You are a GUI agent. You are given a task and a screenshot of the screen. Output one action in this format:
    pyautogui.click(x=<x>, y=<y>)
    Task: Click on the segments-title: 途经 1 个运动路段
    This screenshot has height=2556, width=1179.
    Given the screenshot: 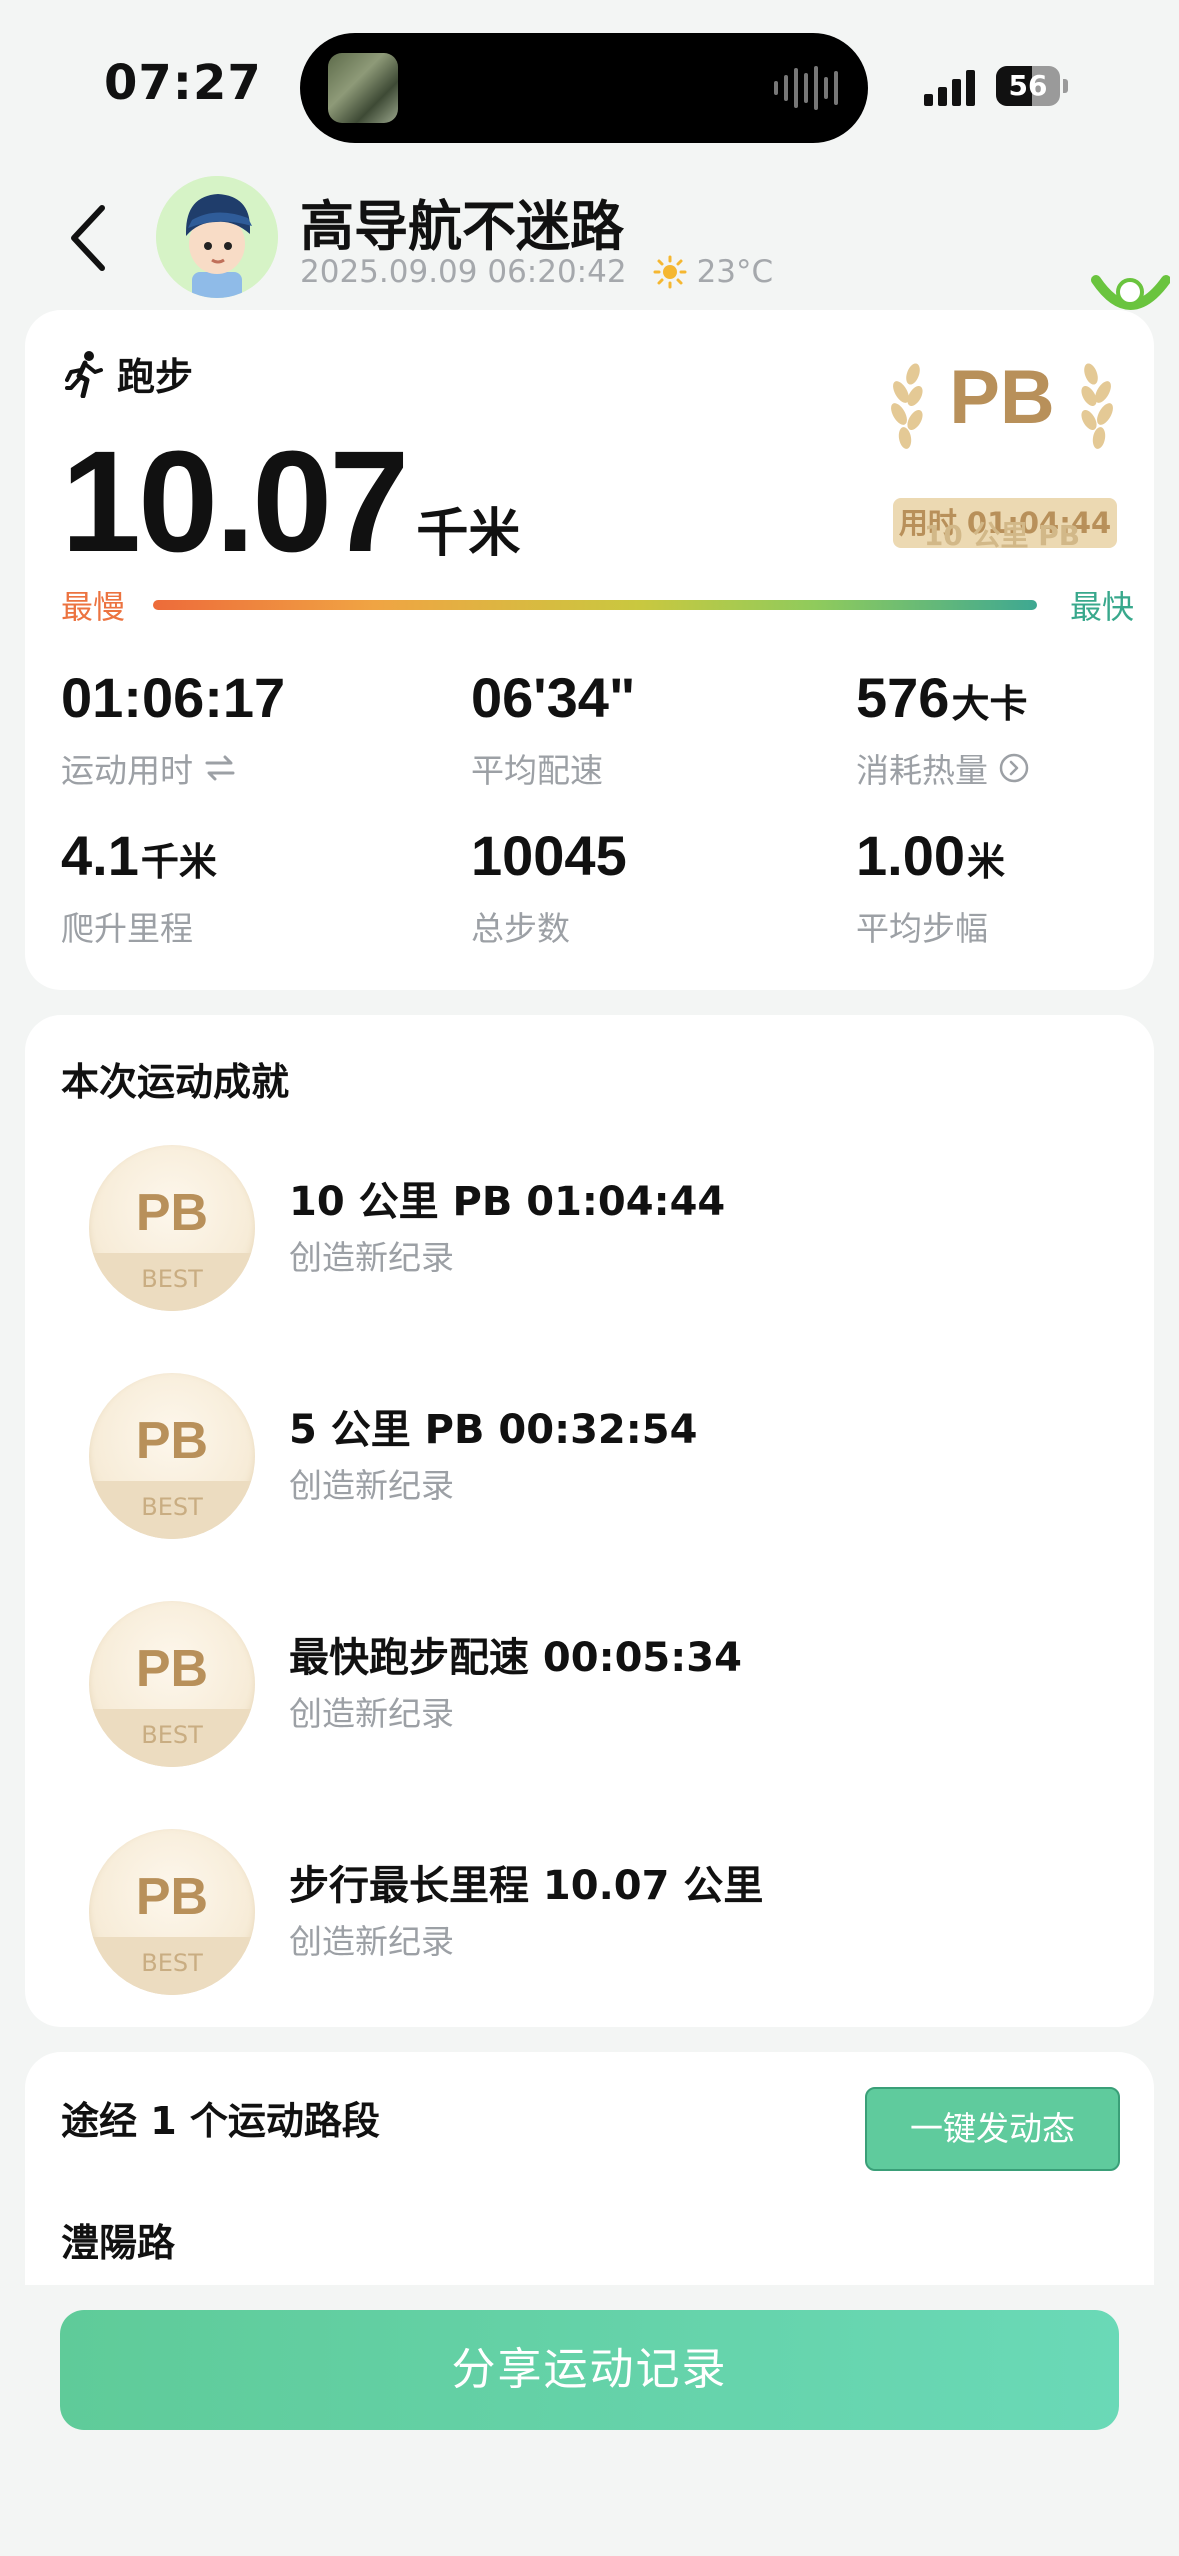 What is the action you would take?
    pyautogui.click(x=220, y=2121)
    